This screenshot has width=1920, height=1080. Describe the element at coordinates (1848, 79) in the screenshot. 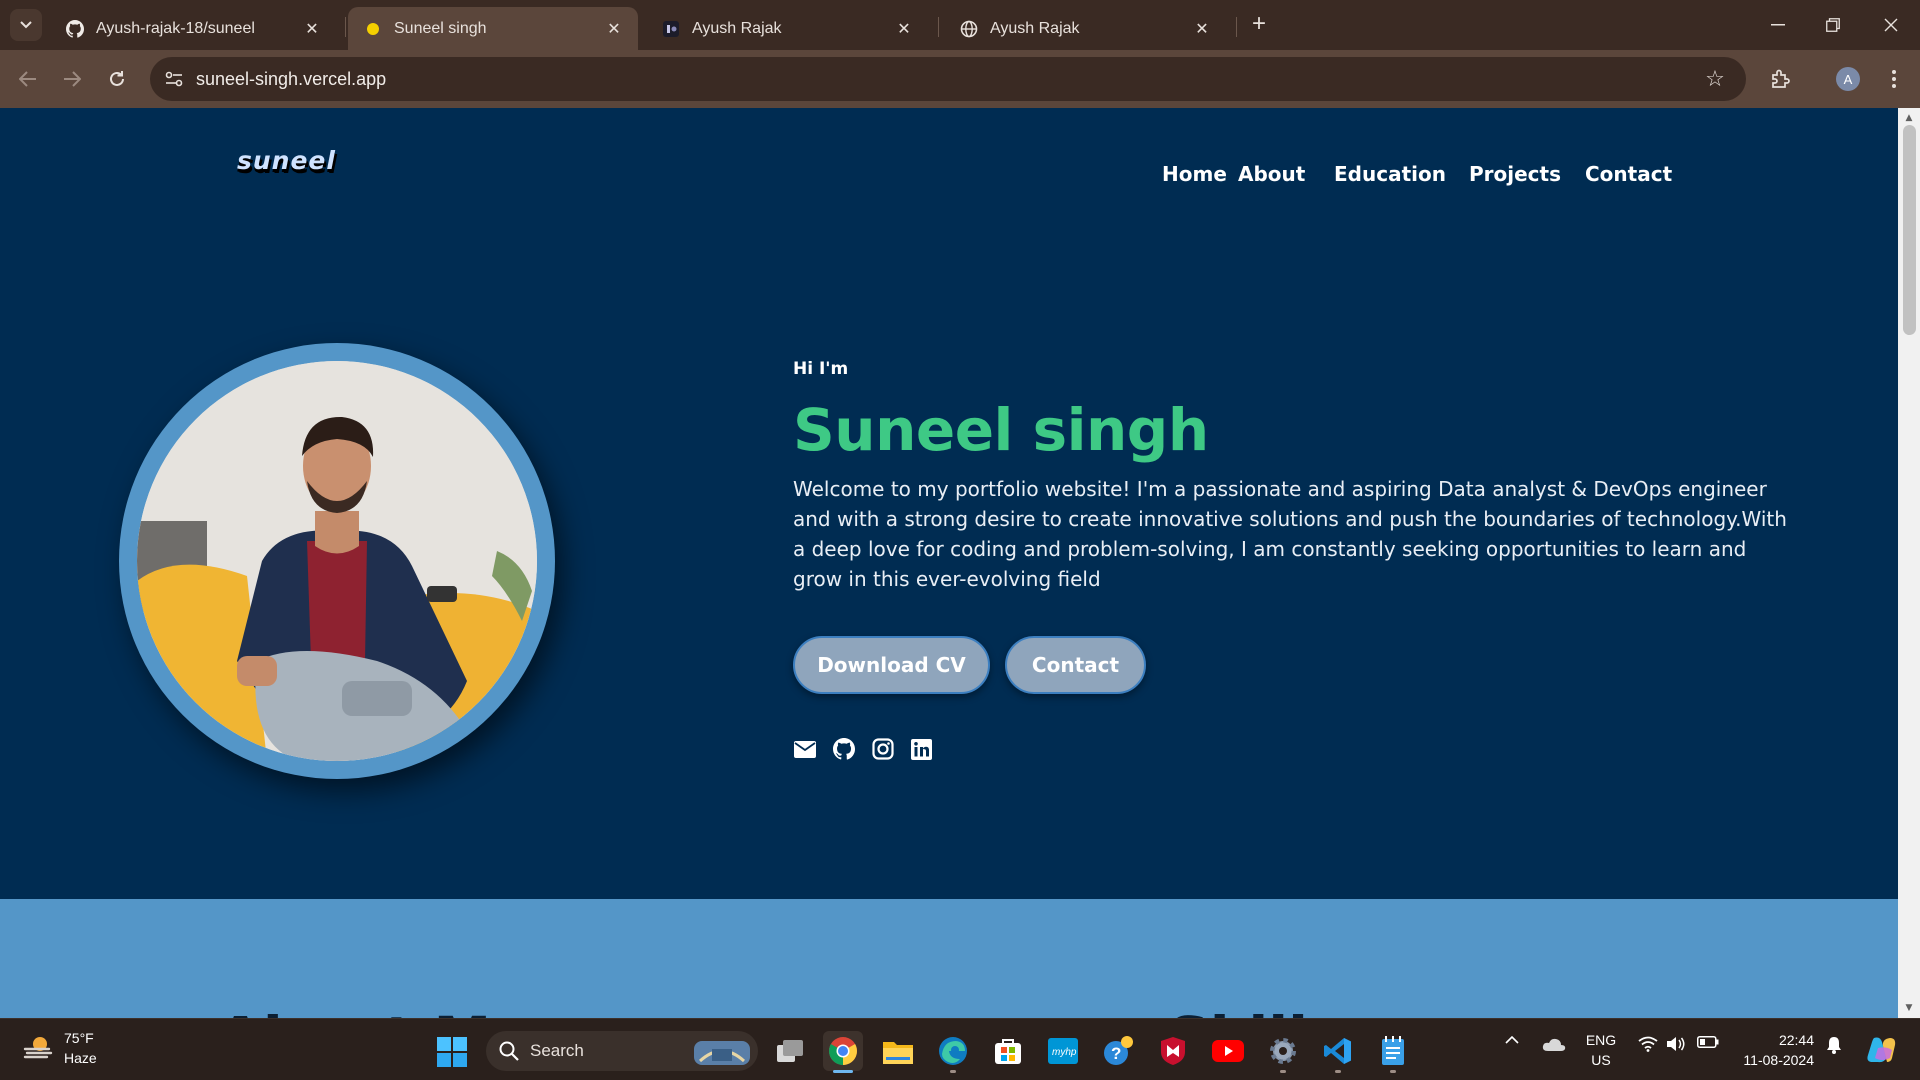

I see `profile-avatar: A` at that location.